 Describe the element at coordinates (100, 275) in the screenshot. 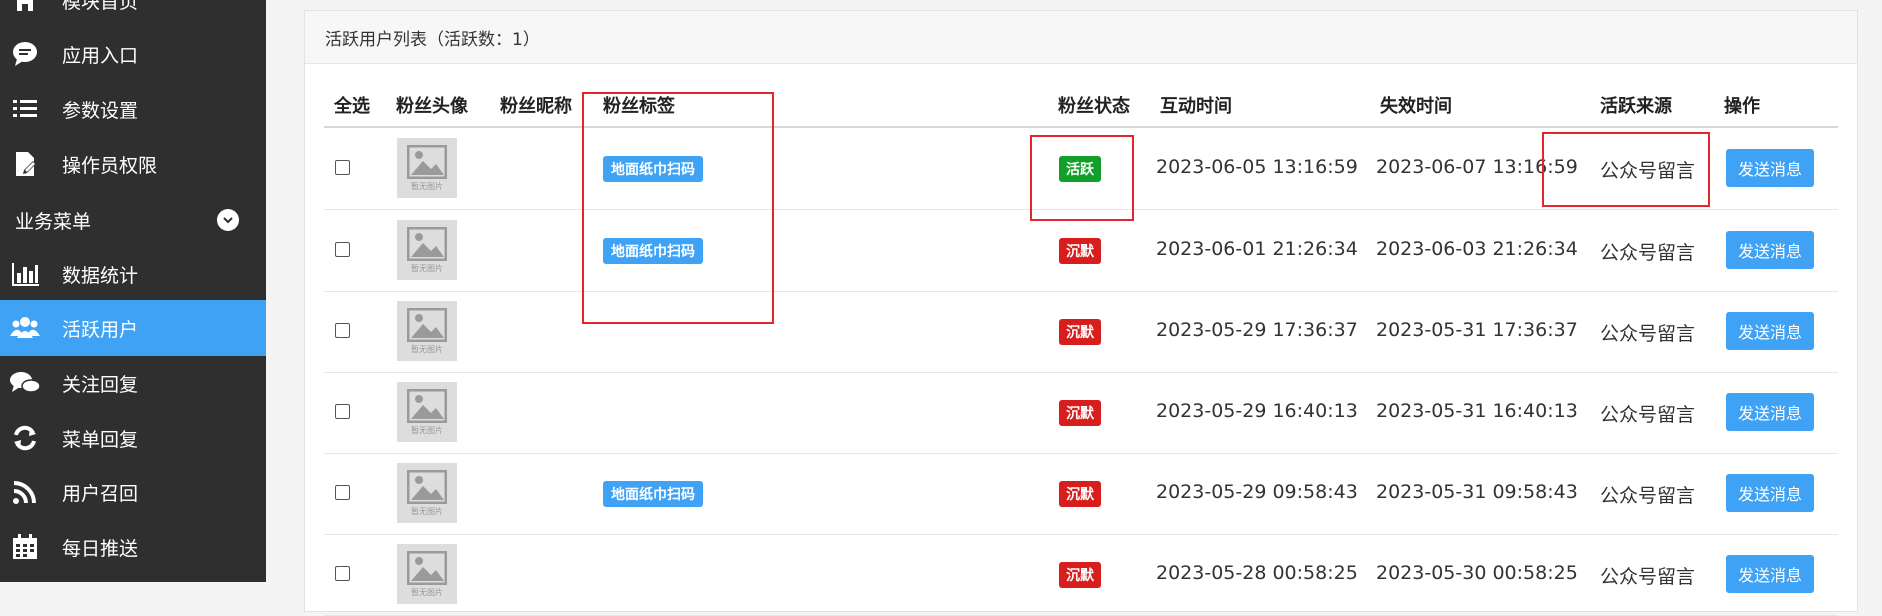

I see `sidebar-item-label: 数据统计` at that location.